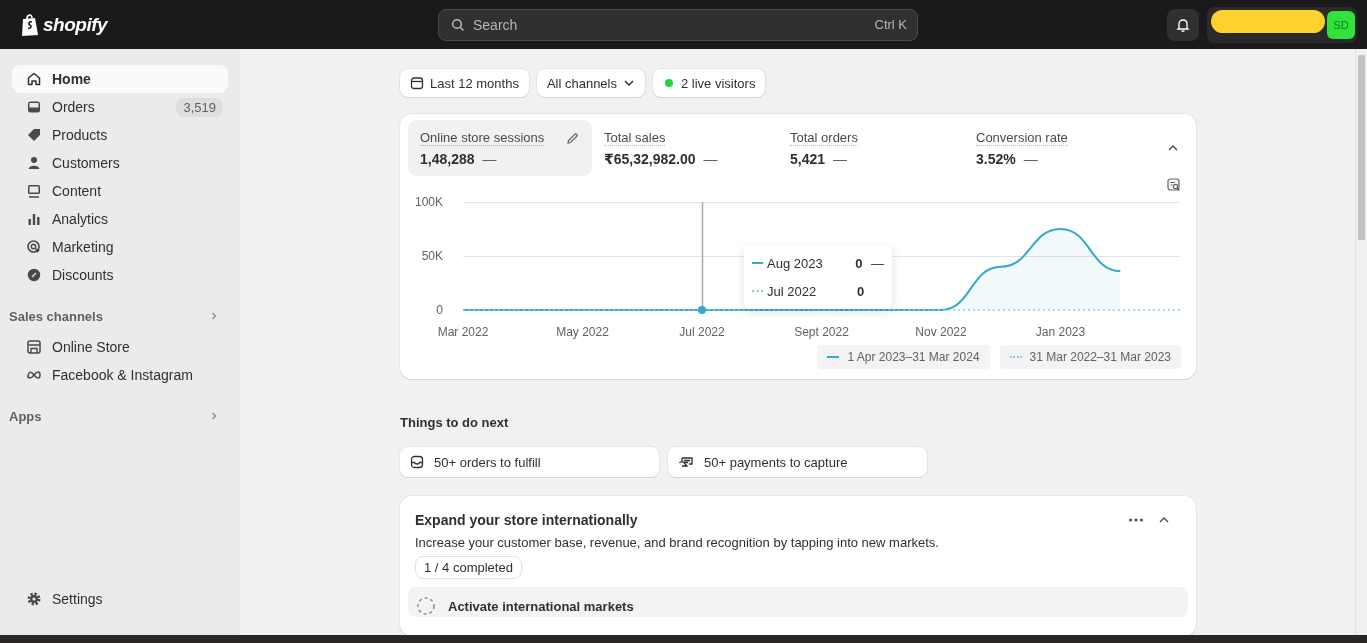 The image size is (1367, 643). What do you see at coordinates (877, 263) in the screenshot?
I see `trend-dash: —` at bounding box center [877, 263].